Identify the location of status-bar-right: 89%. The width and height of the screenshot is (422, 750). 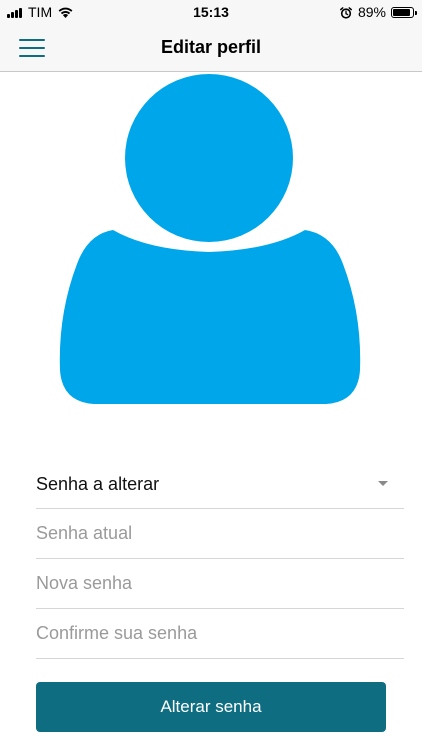
(378, 12).